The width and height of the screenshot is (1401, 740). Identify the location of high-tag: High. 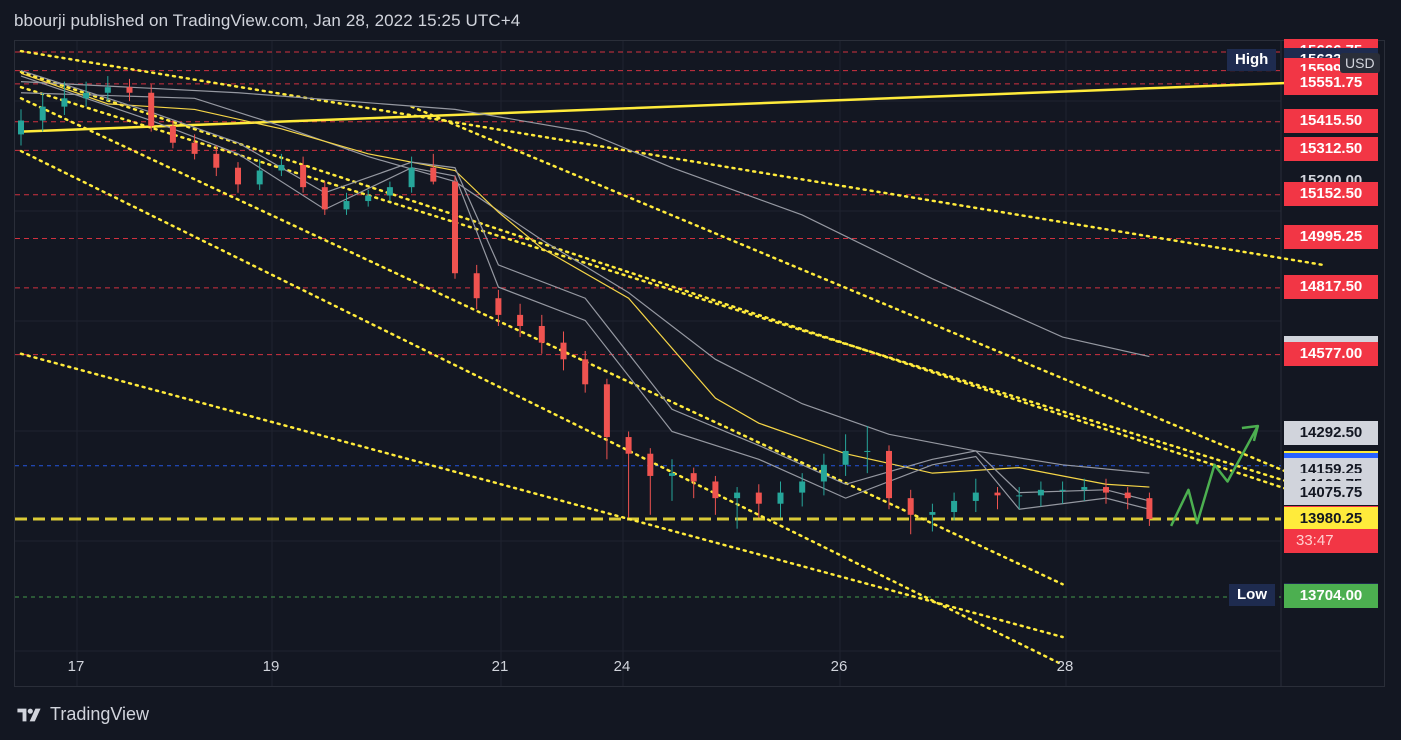
(1252, 60).